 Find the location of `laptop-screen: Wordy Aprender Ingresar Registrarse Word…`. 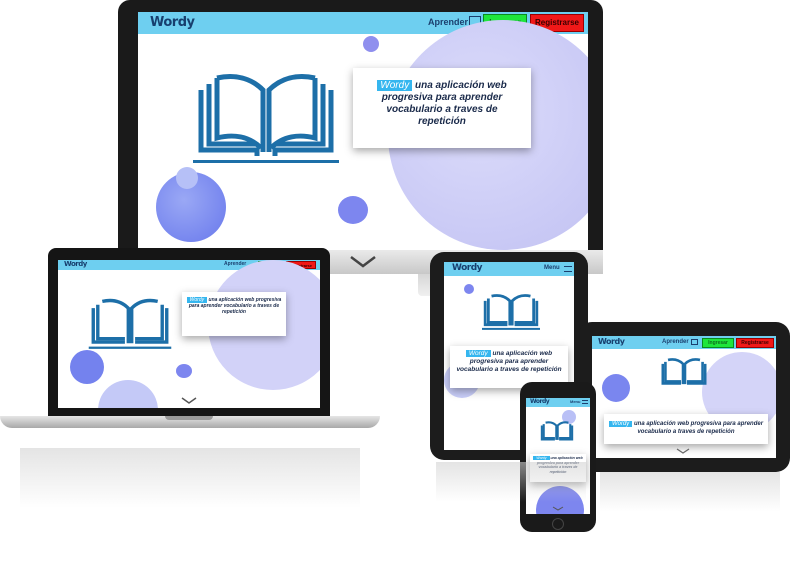

laptop-screen: Wordy Aprender Ingresar Registrarse Word… is located at coordinates (189, 334).